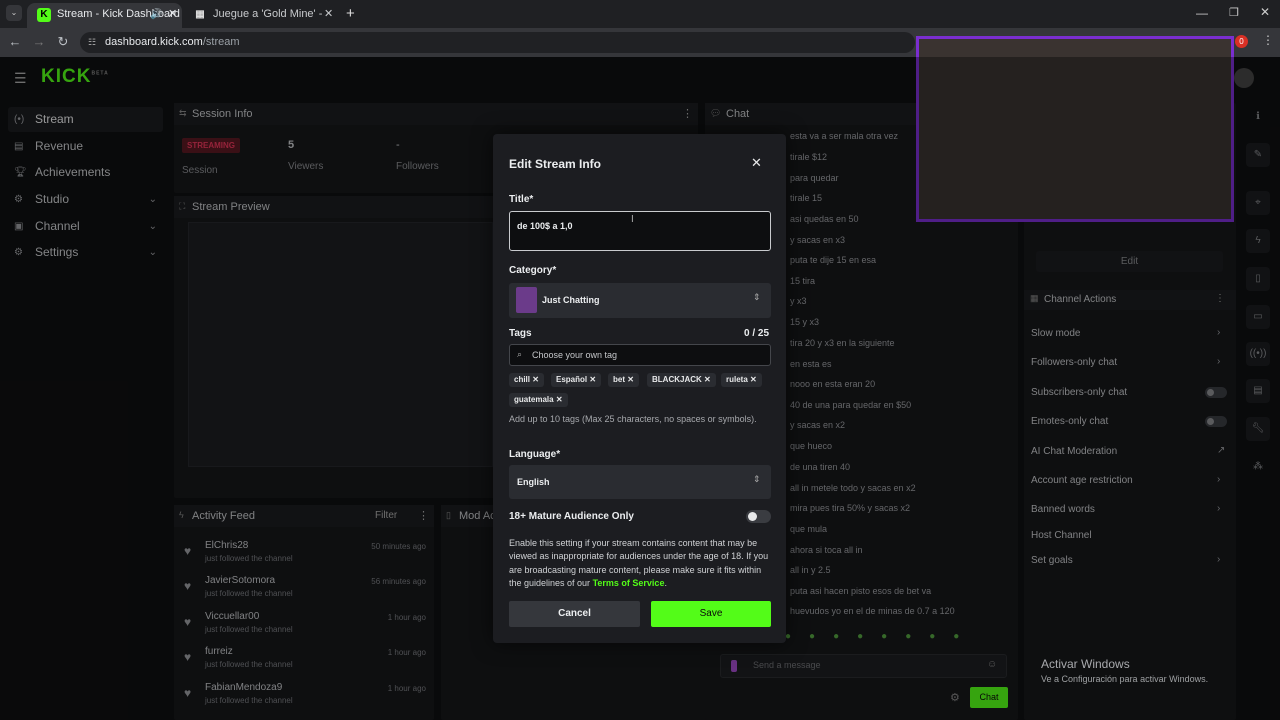 The image size is (1280, 720). What do you see at coordinates (534, 399) in the screenshot?
I see `tag-label: guatemala` at bounding box center [534, 399].